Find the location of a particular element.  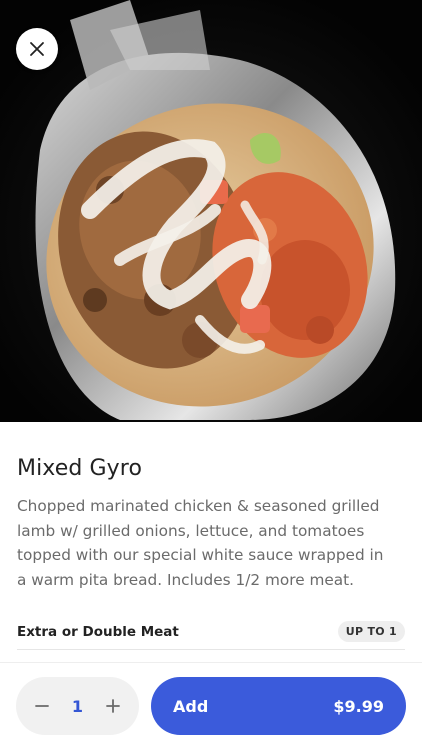

close-button is located at coordinates (37, 49).